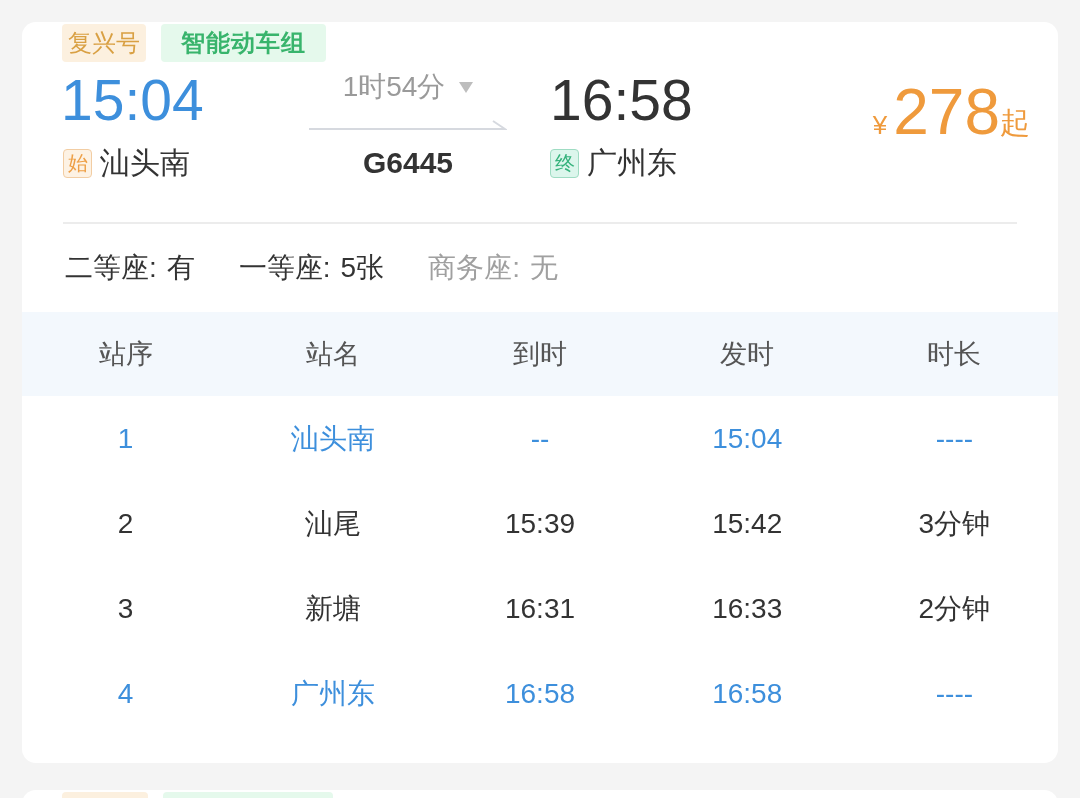  Describe the element at coordinates (125, 523) in the screenshot. I see `table-cell: 2` at that location.